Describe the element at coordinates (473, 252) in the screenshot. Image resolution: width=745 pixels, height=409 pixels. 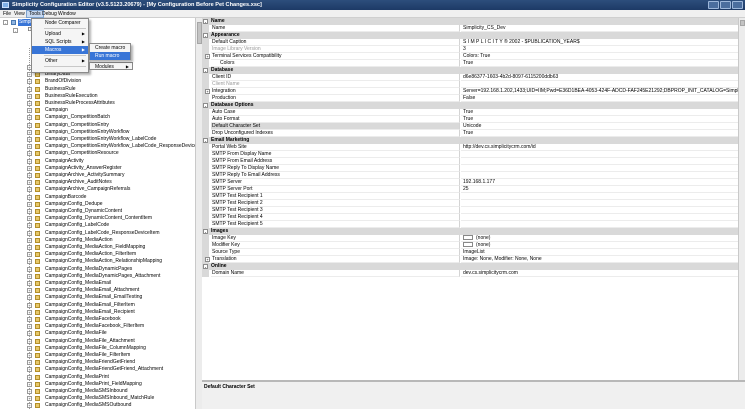
I see `property-row: Source Type ImageList` at that location.